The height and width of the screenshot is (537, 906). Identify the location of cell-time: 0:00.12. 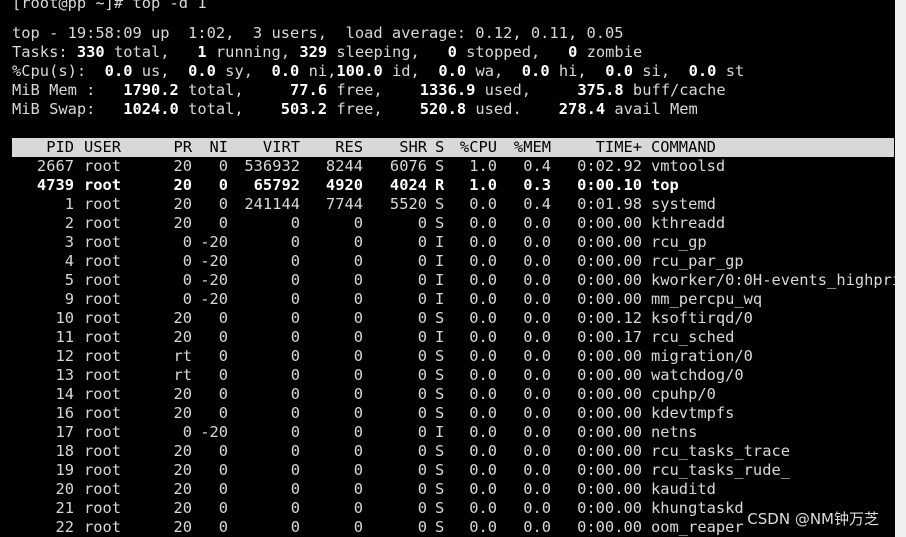
(609, 318).